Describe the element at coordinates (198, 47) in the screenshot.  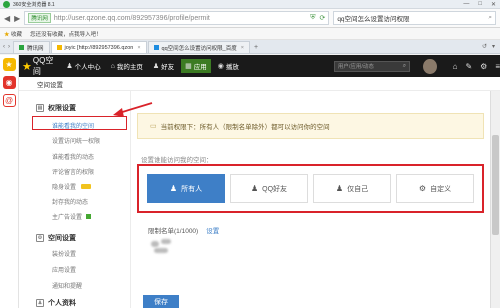
I see `tab-baidu: qq空间怎么设置访问权限_百度 ×` at that location.